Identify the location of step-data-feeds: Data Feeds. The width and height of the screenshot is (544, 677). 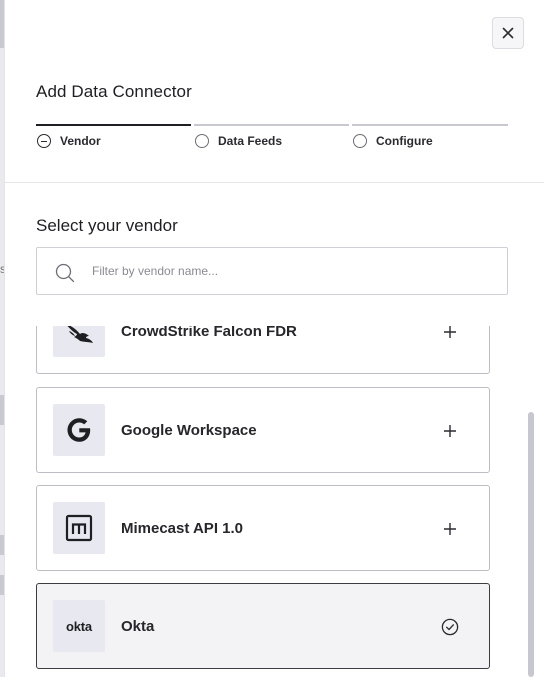
(271, 139).